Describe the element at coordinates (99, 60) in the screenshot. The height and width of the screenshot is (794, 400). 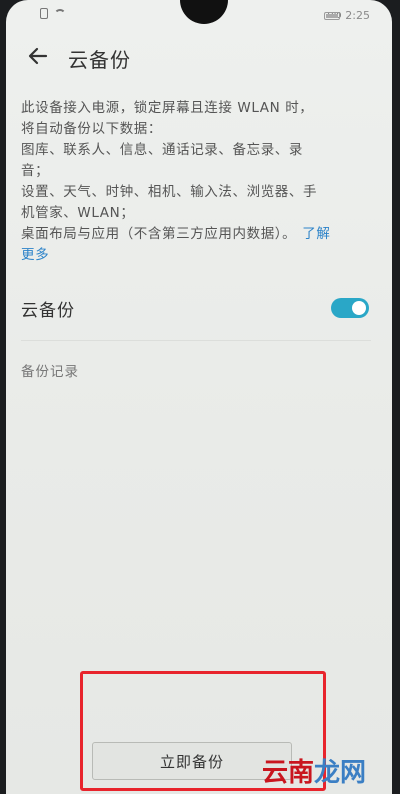
I see `page-title: 云备份` at that location.